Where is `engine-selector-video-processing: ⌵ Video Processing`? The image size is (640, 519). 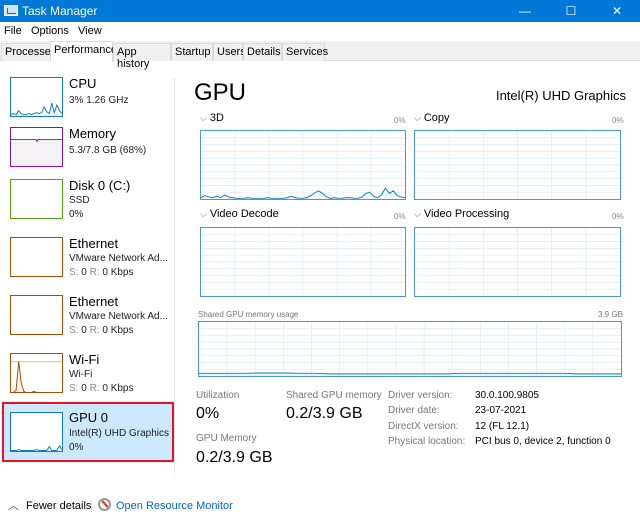 engine-selector-video-processing: ⌵ Video Processing is located at coordinates (461, 214).